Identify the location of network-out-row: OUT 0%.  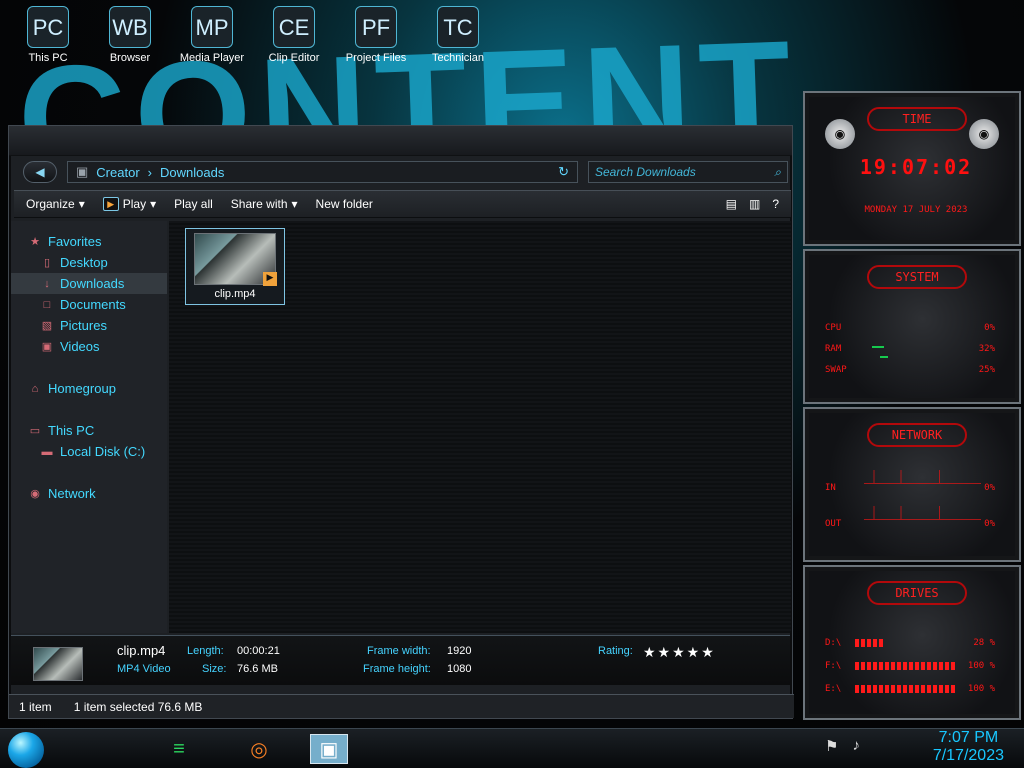
(910, 524).